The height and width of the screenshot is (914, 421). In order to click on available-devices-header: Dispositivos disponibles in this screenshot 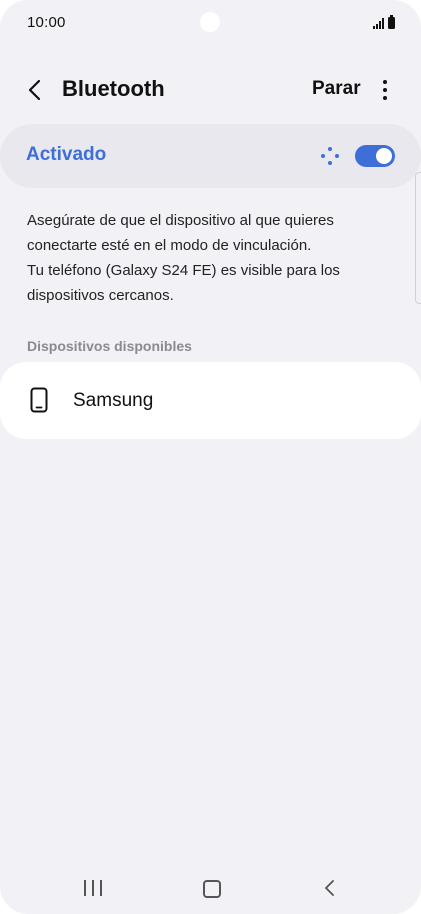, I will do `click(109, 346)`.